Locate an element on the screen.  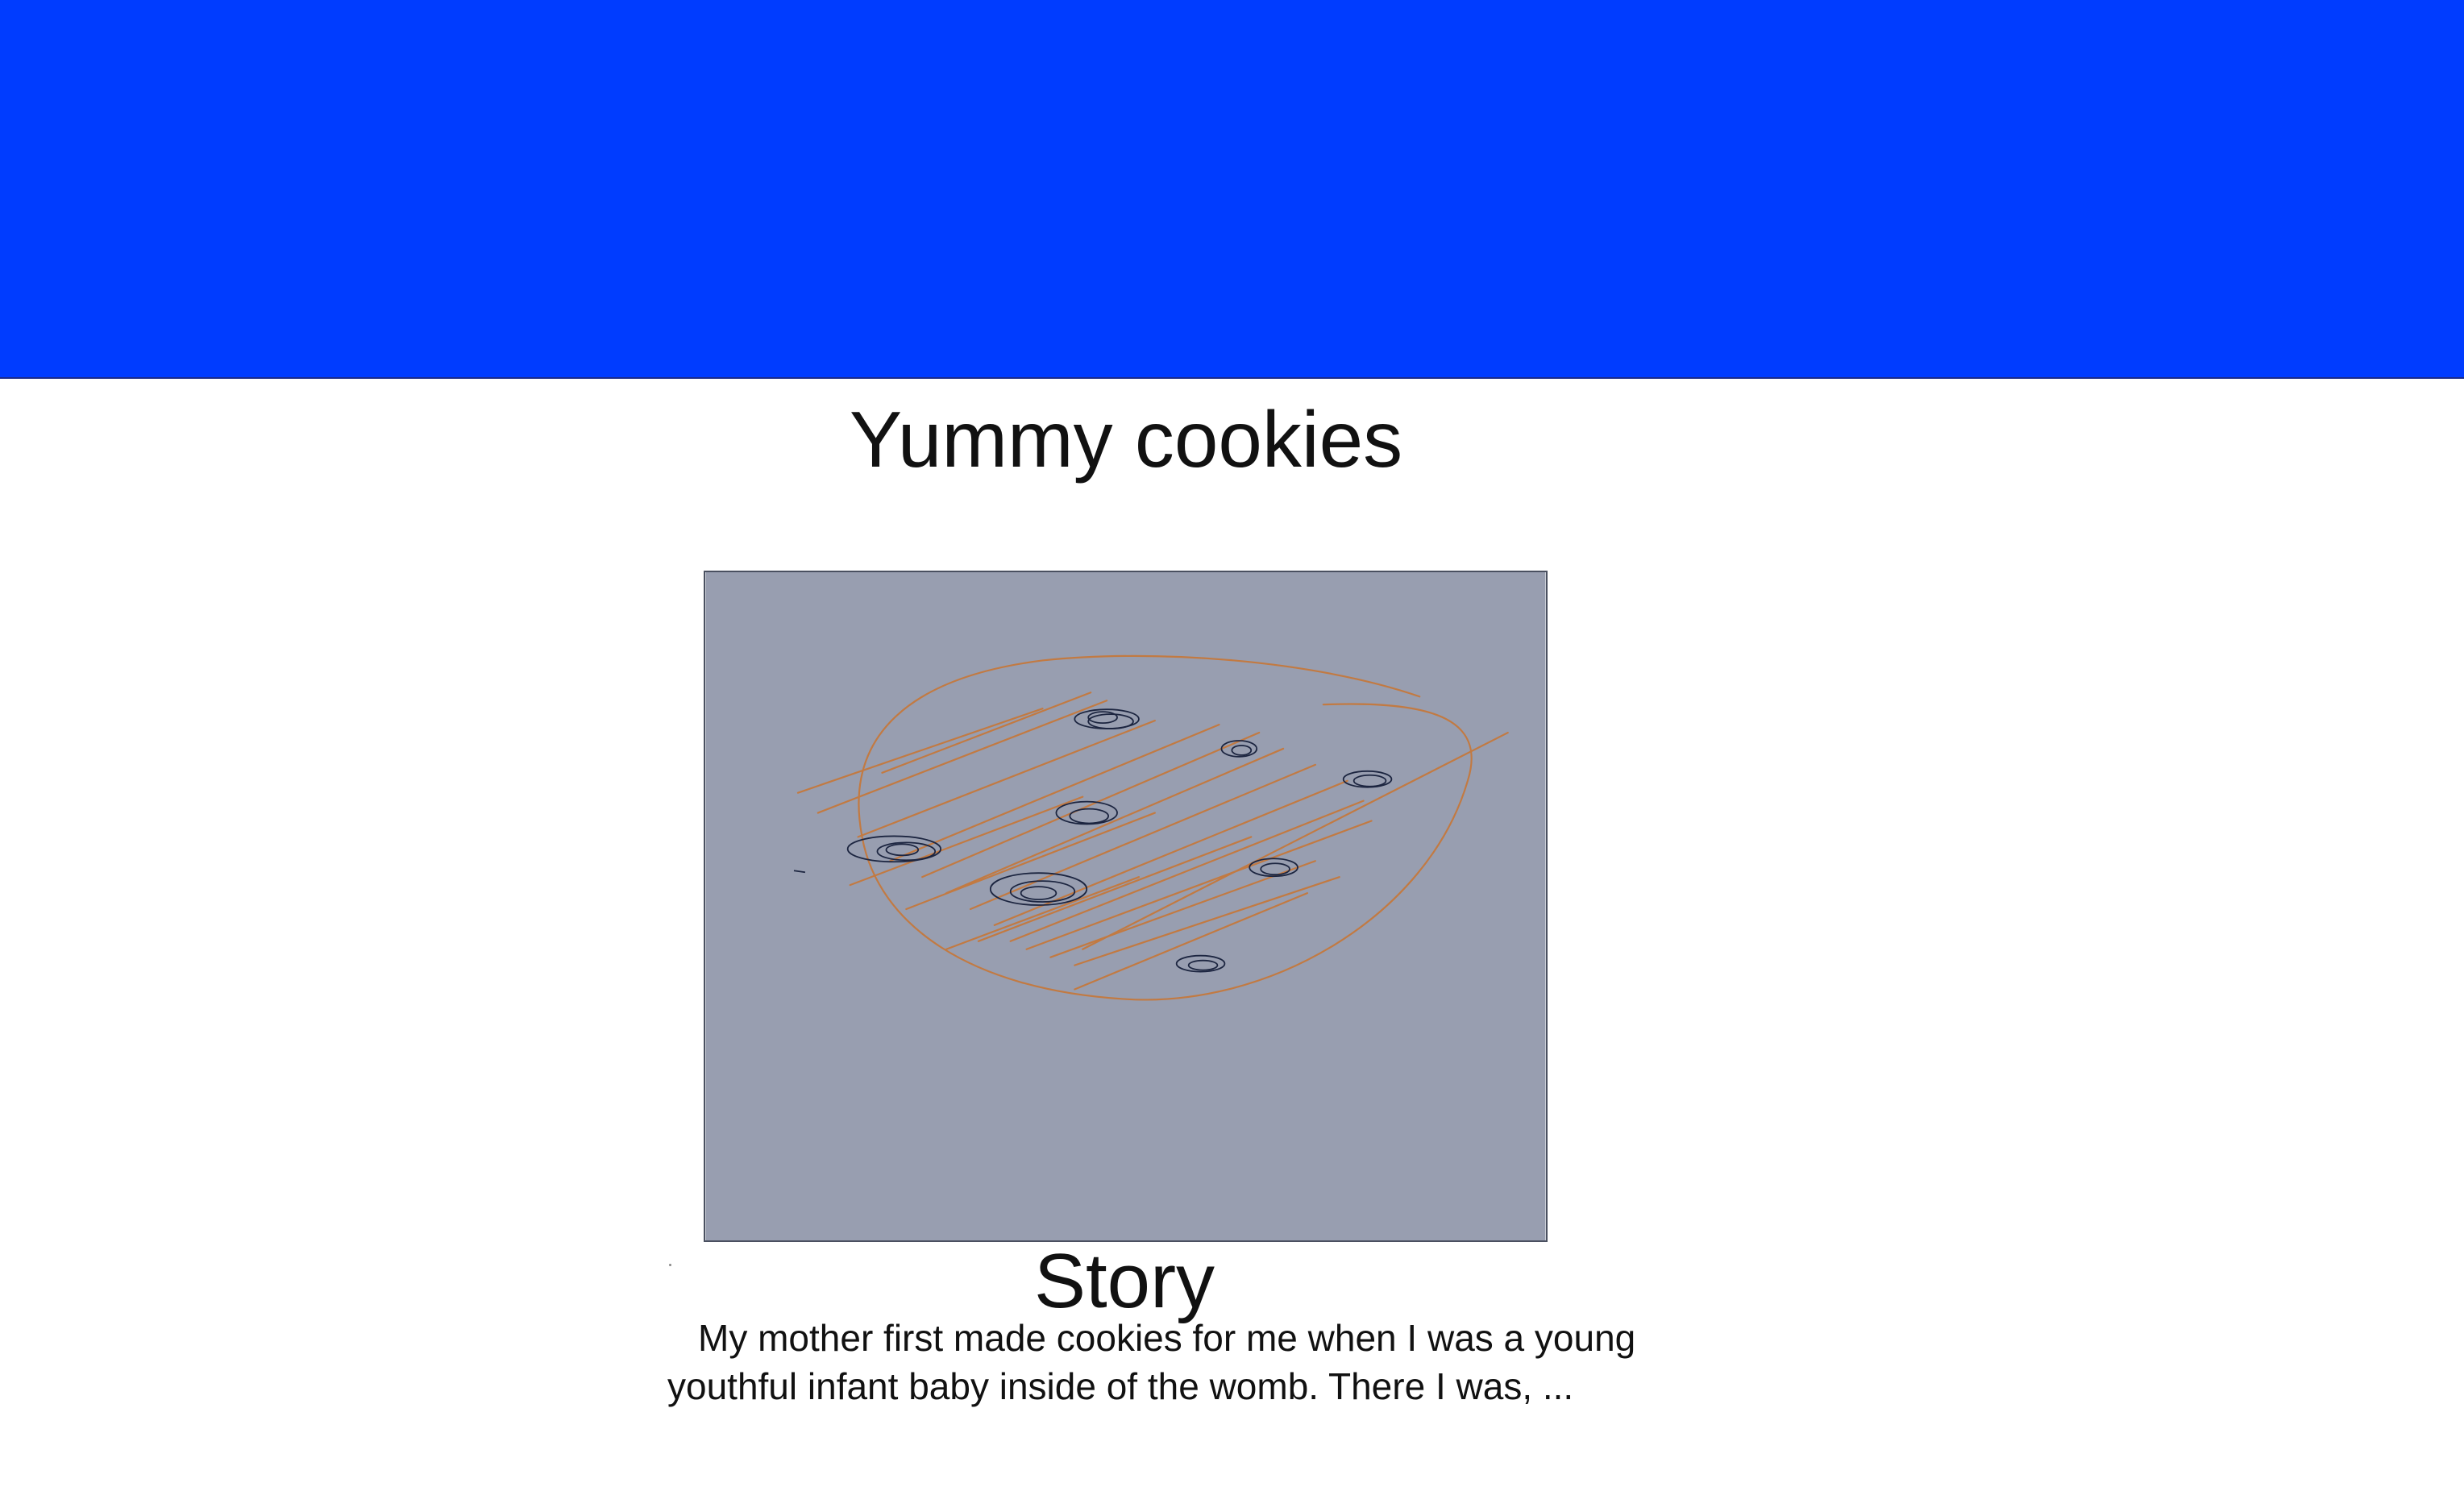
page-title: Yummy cookies is located at coordinates (1126, 439).